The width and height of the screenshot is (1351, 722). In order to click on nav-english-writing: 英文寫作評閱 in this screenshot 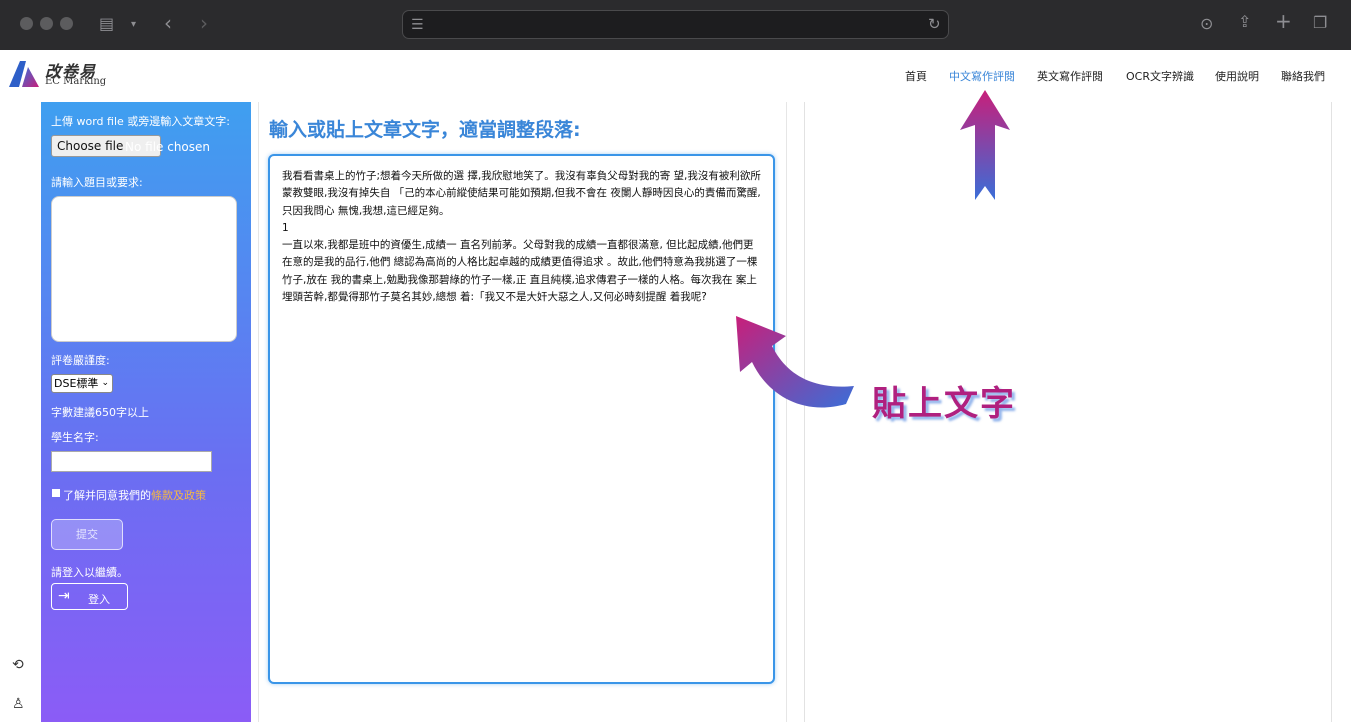, I will do `click(1070, 76)`.